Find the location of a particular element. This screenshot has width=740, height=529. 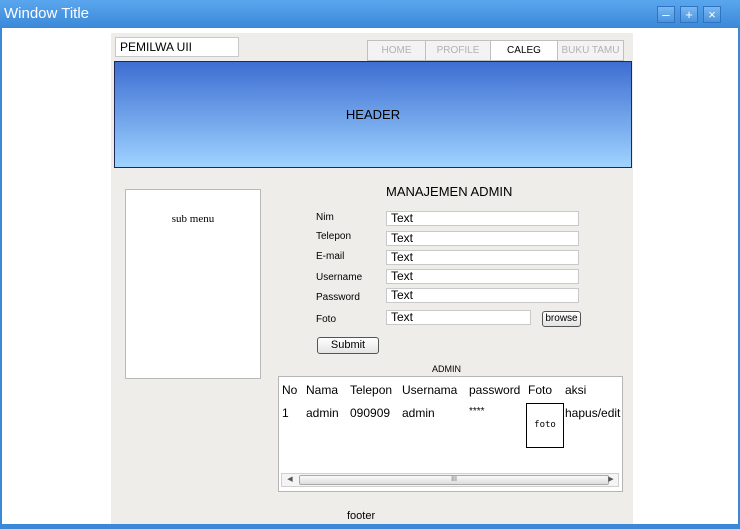

col-header-telepon: Telepon is located at coordinates (371, 390).